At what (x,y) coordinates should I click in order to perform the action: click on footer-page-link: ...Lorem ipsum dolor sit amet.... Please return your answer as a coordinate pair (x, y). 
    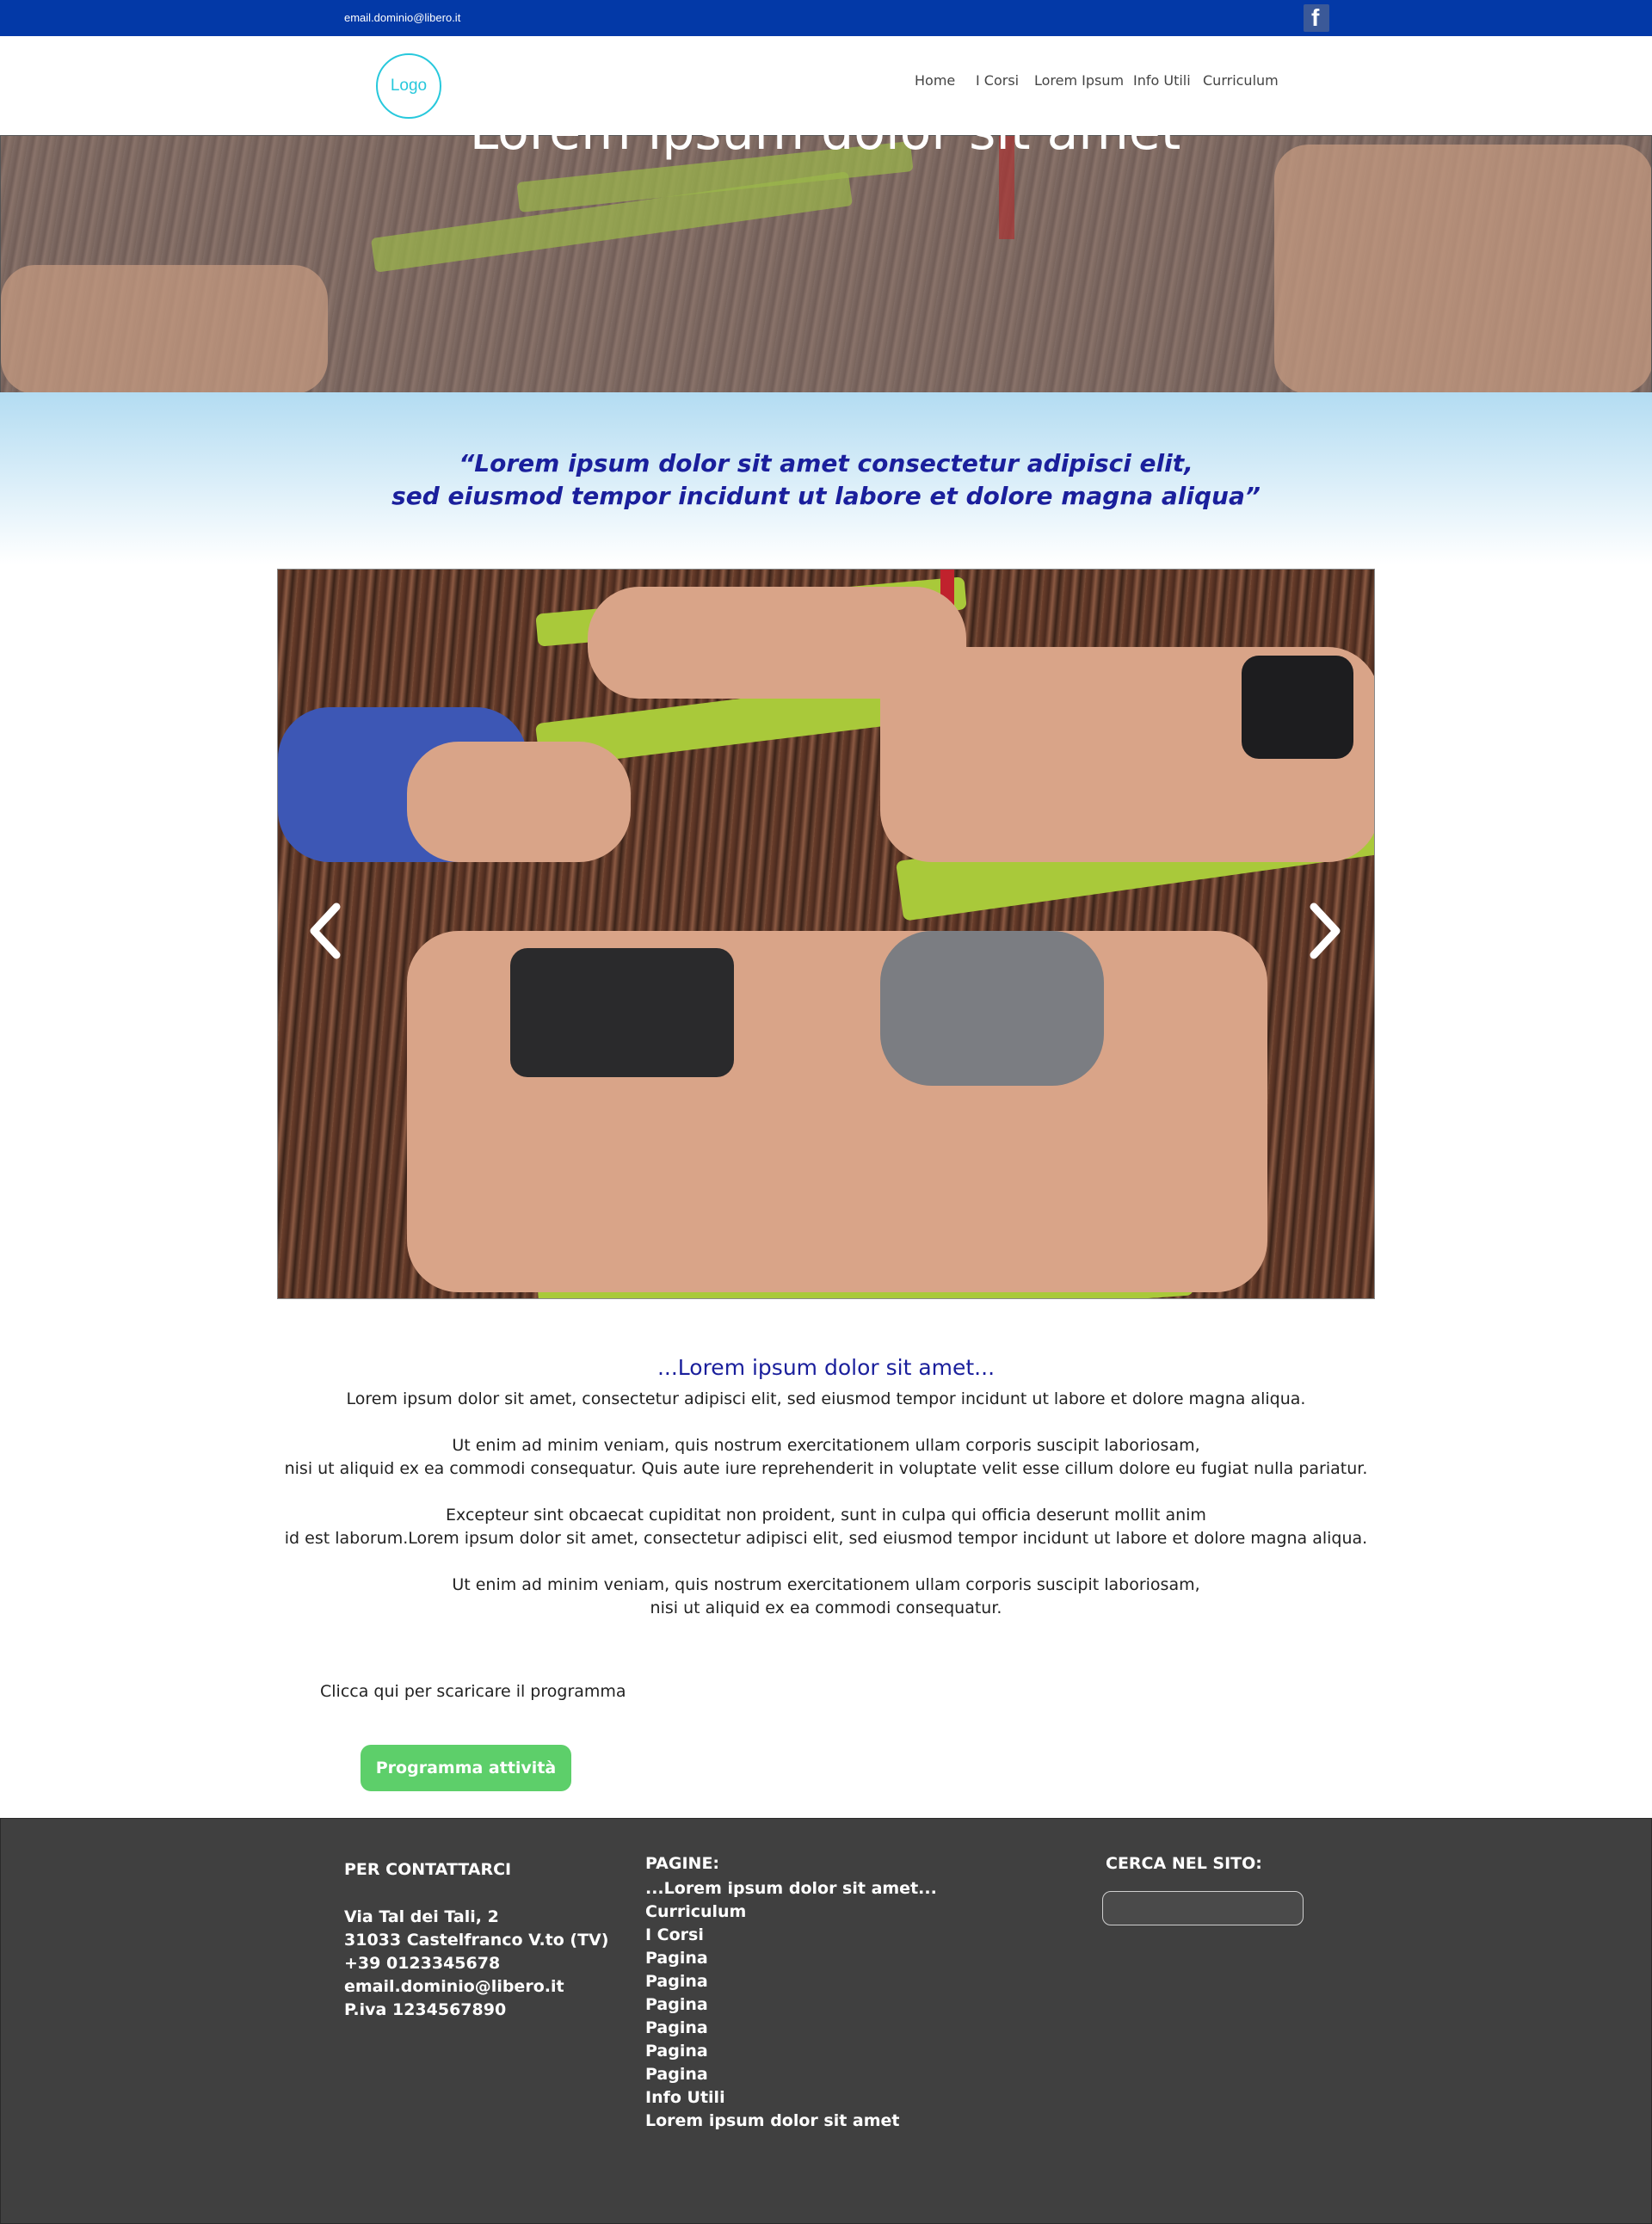
    Looking at the image, I should click on (791, 1889).